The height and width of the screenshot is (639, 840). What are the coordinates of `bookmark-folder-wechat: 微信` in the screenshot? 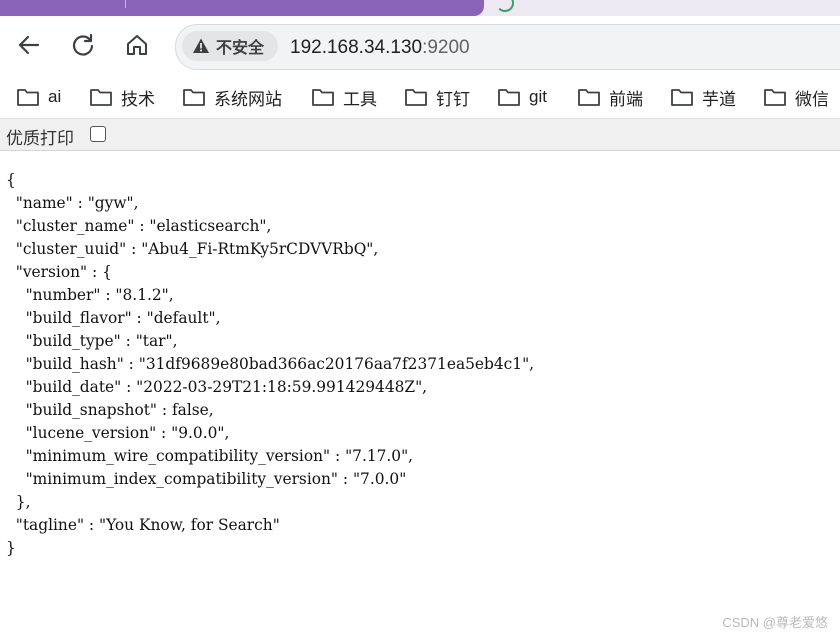 It's located at (796, 97).